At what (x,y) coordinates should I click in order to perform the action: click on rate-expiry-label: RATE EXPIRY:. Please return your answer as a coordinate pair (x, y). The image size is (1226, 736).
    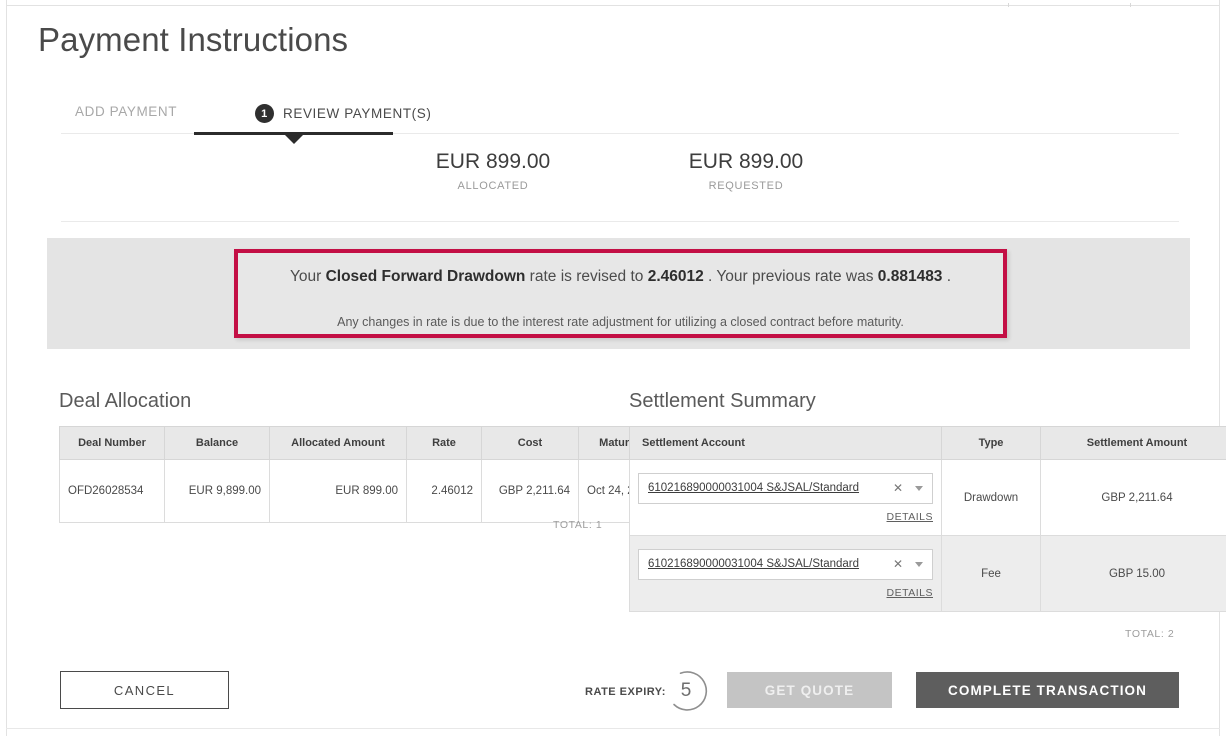
    Looking at the image, I should click on (625, 692).